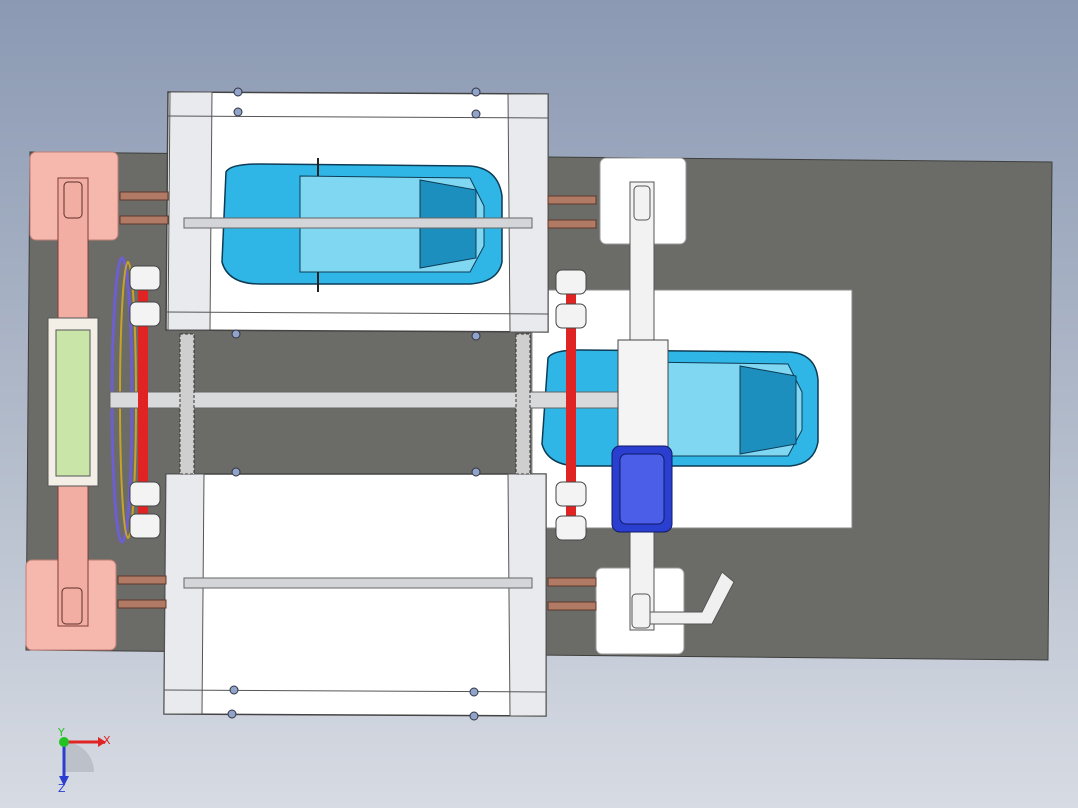 This screenshot has height=808, width=1078. Describe the element at coordinates (358, 223) in the screenshot. I see `top-rod` at that location.